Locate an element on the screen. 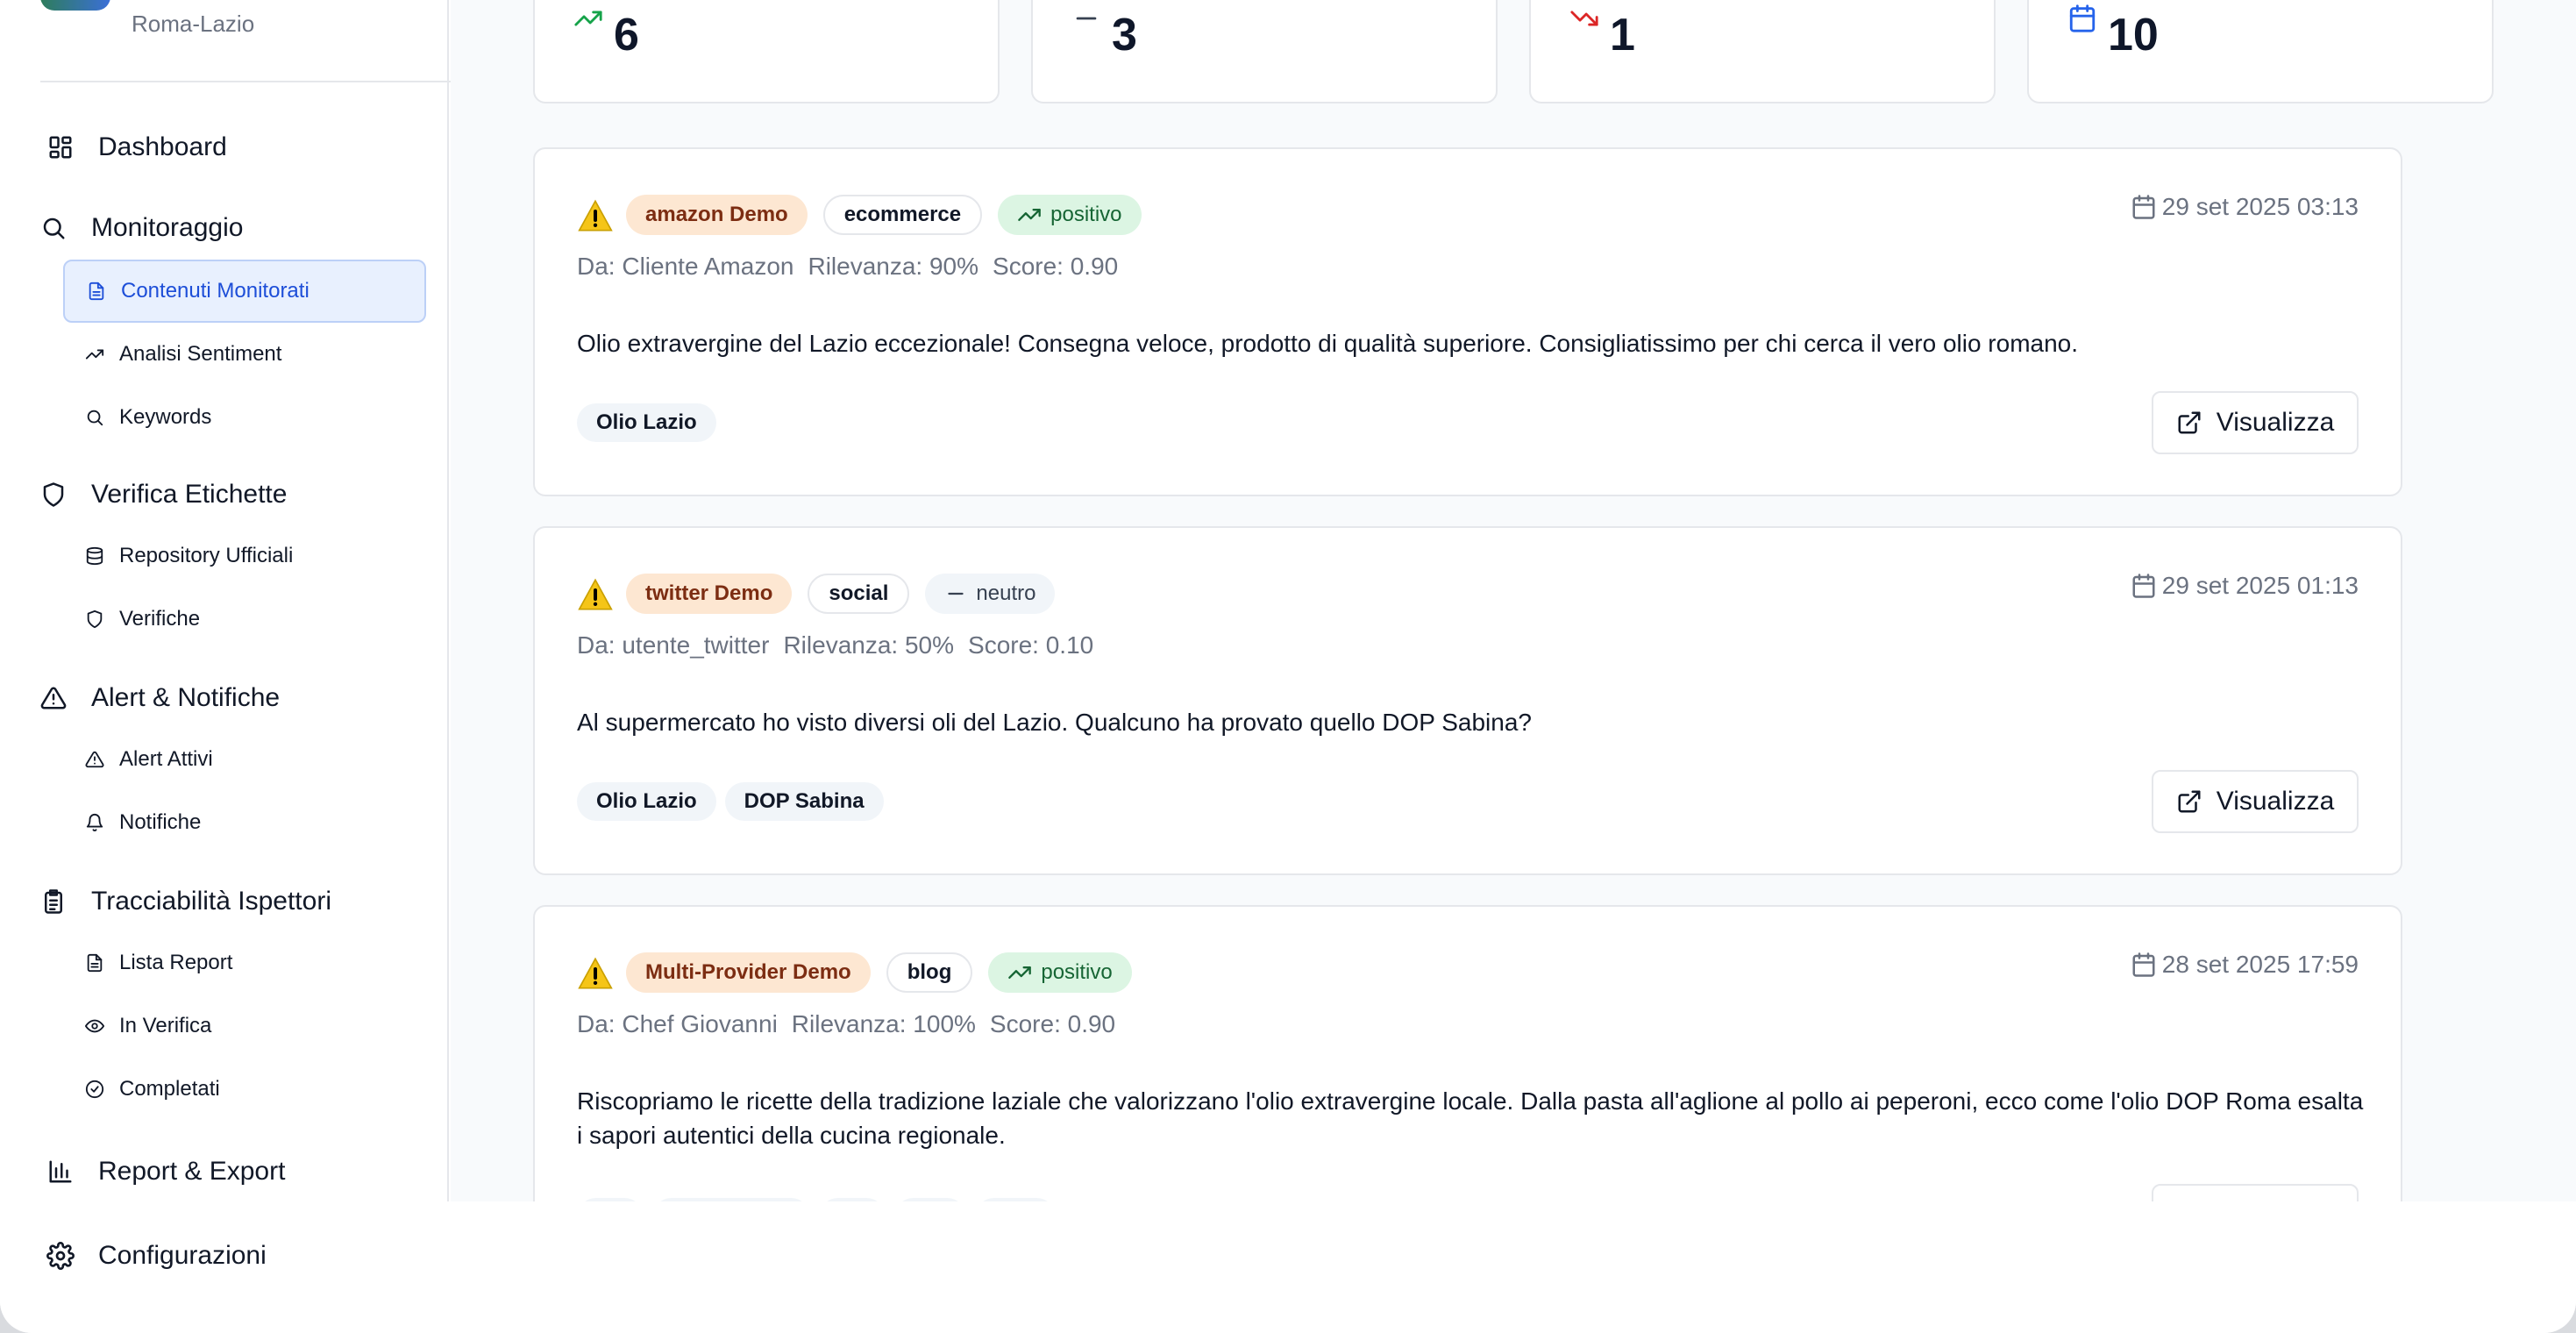 The width and height of the screenshot is (2576, 1333). sidebar-item-label: Keywords is located at coordinates (165, 417).